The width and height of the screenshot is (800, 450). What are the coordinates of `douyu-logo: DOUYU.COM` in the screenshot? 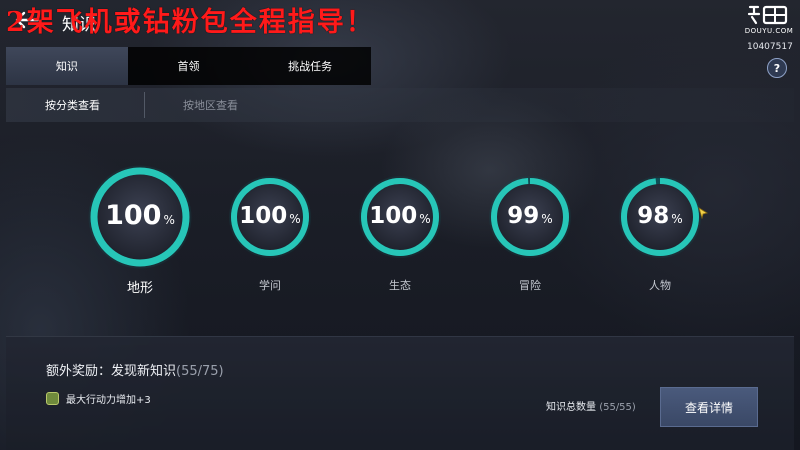 It's located at (769, 21).